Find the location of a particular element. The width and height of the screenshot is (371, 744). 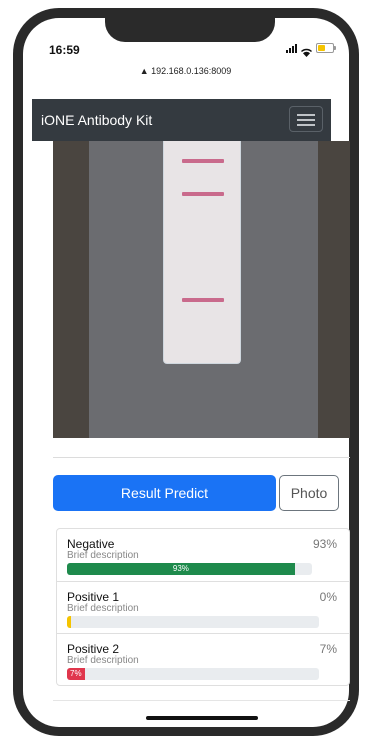

address-bar-url: ▲ 192.168.0.136:8009 is located at coordinates (185, 71).